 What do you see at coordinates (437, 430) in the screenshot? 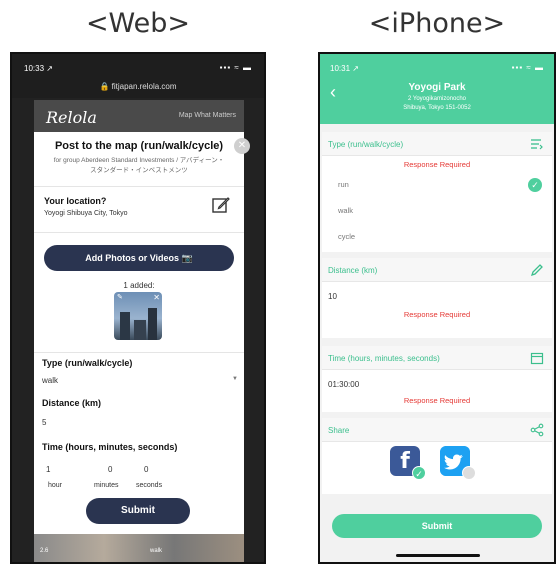
I see `share-card-header: Share` at bounding box center [437, 430].